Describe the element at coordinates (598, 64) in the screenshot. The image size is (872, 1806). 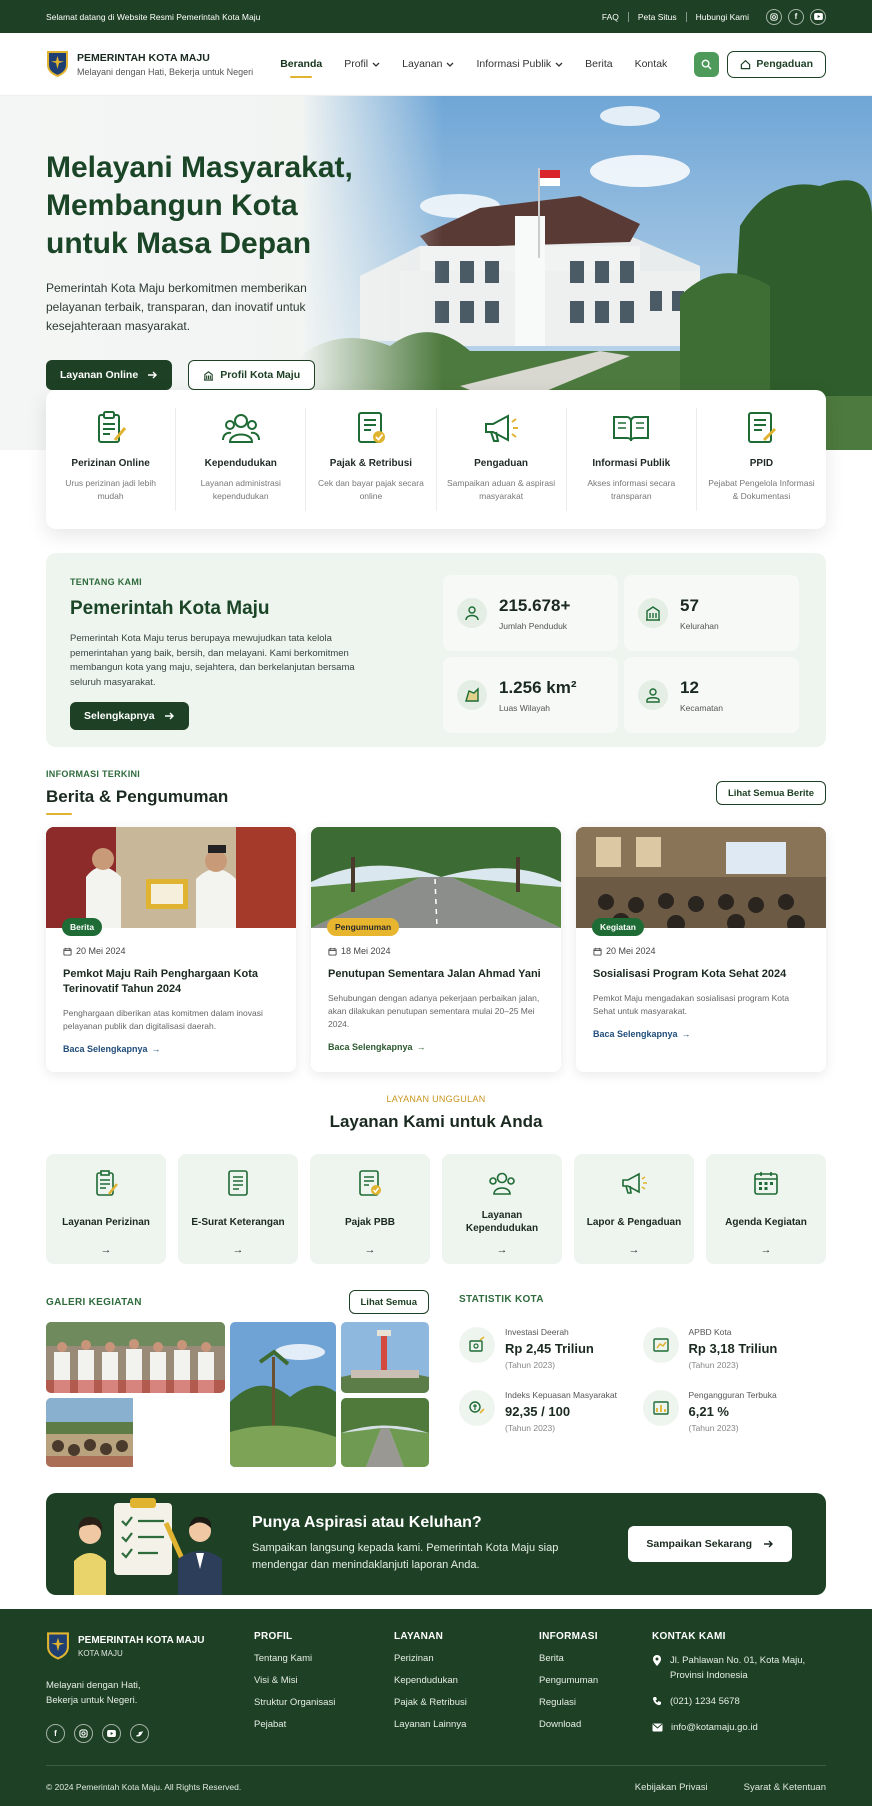
I see `nav-berita: Berita` at that location.